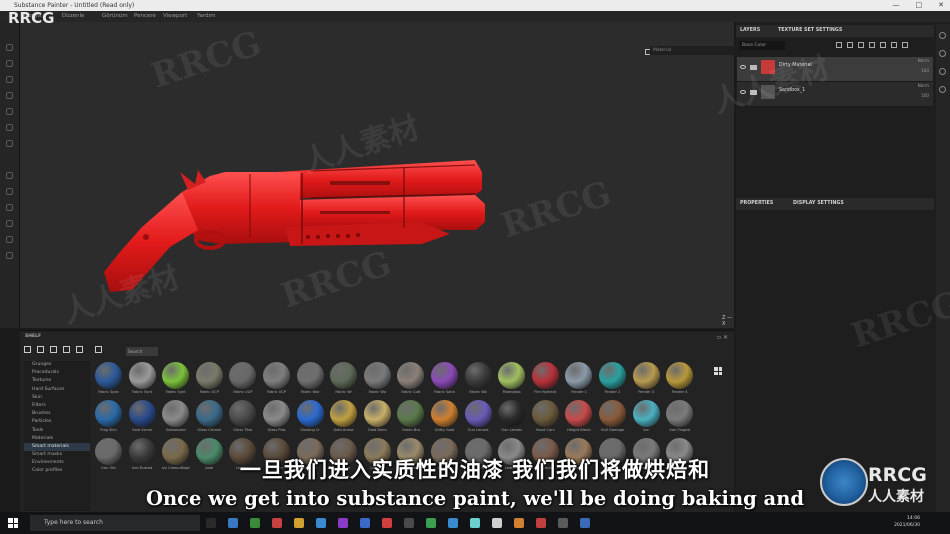 The width and height of the screenshot is (950, 534). Describe the element at coordinates (850, 45) in the screenshot. I see `mask-icon` at that location.